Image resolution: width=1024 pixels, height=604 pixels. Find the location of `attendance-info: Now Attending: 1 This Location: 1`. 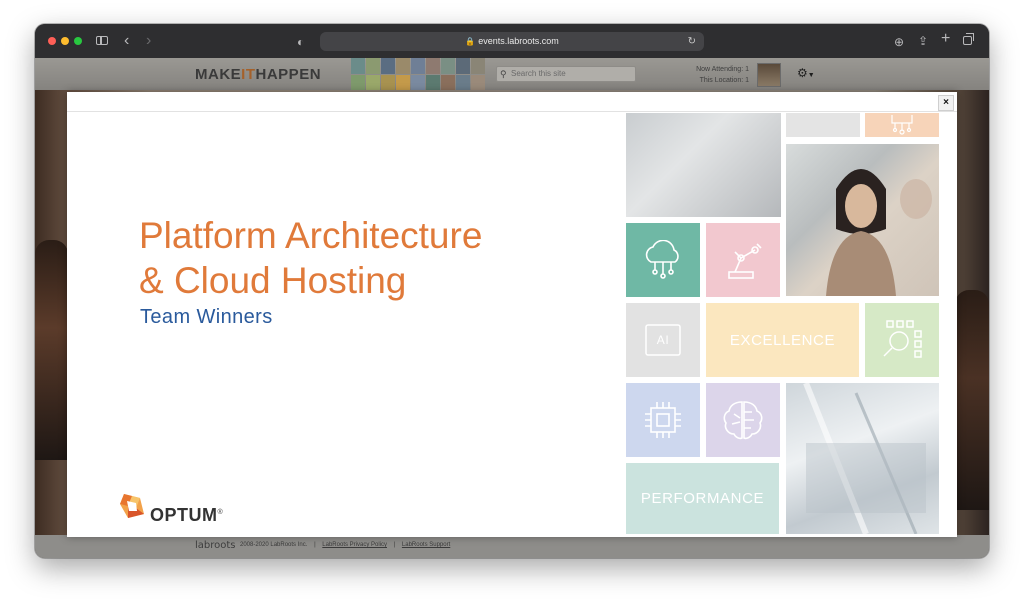

attendance-info: Now Attending: 1 This Location: 1 is located at coordinates (722, 75).